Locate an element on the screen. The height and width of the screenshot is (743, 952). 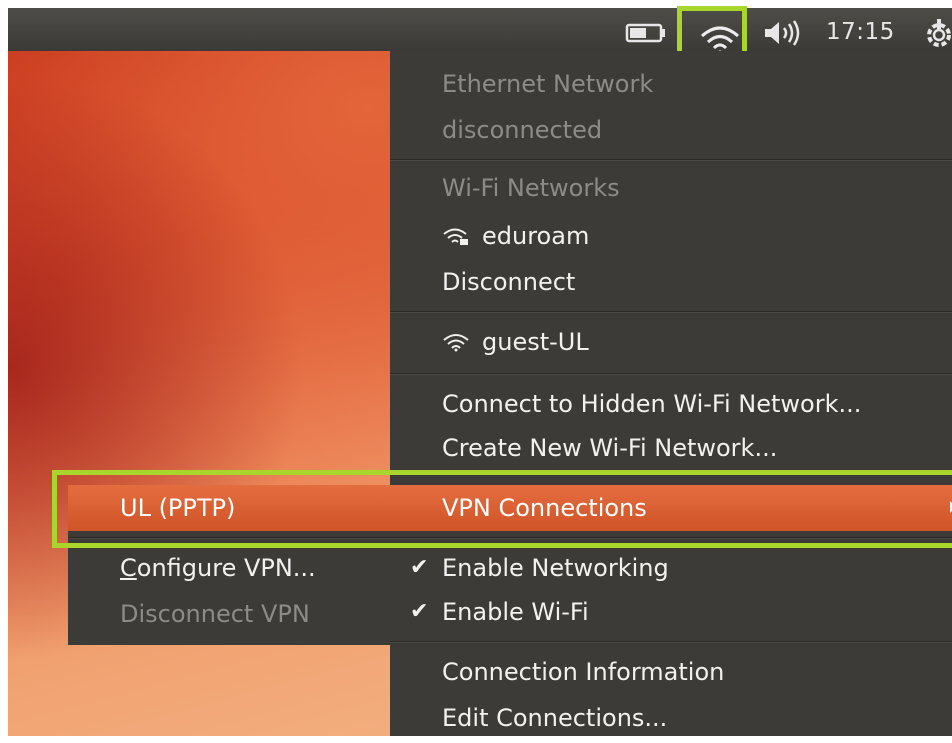
ethernet-status: disconnected is located at coordinates (522, 130).